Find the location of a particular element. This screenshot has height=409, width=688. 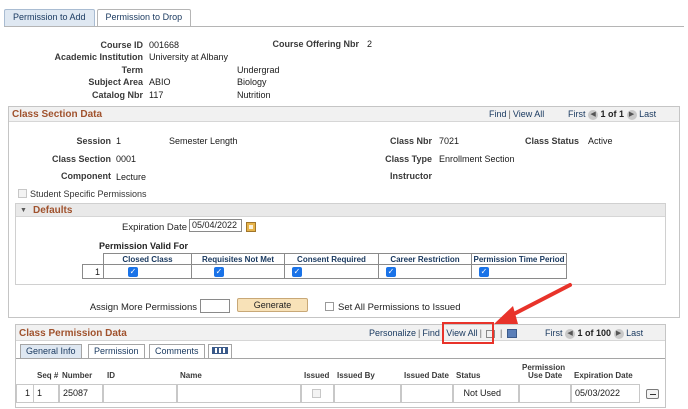

page-tabs: Permission to Add Permission to Drop is located at coordinates (98, 18).